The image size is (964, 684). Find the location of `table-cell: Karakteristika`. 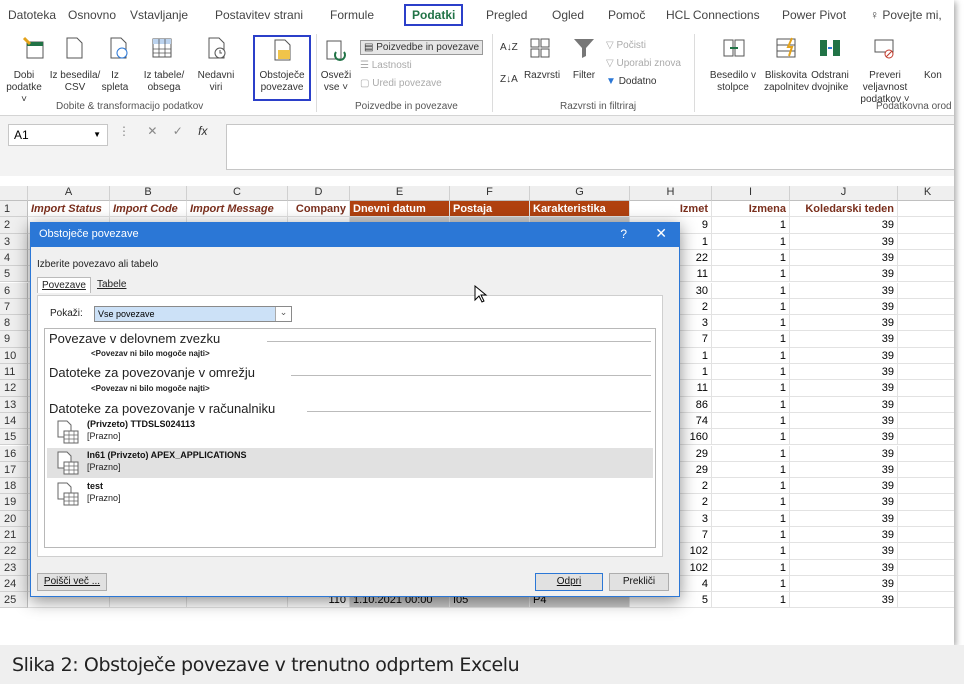

table-cell: Karakteristika is located at coordinates (580, 209).